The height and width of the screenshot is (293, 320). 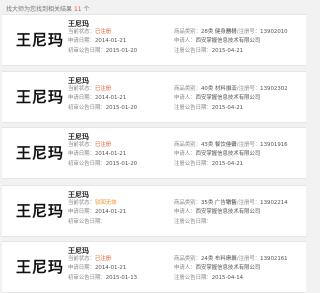 I want to click on reg-no-row: 申请/注册号：13902010, so click(x=257, y=32).